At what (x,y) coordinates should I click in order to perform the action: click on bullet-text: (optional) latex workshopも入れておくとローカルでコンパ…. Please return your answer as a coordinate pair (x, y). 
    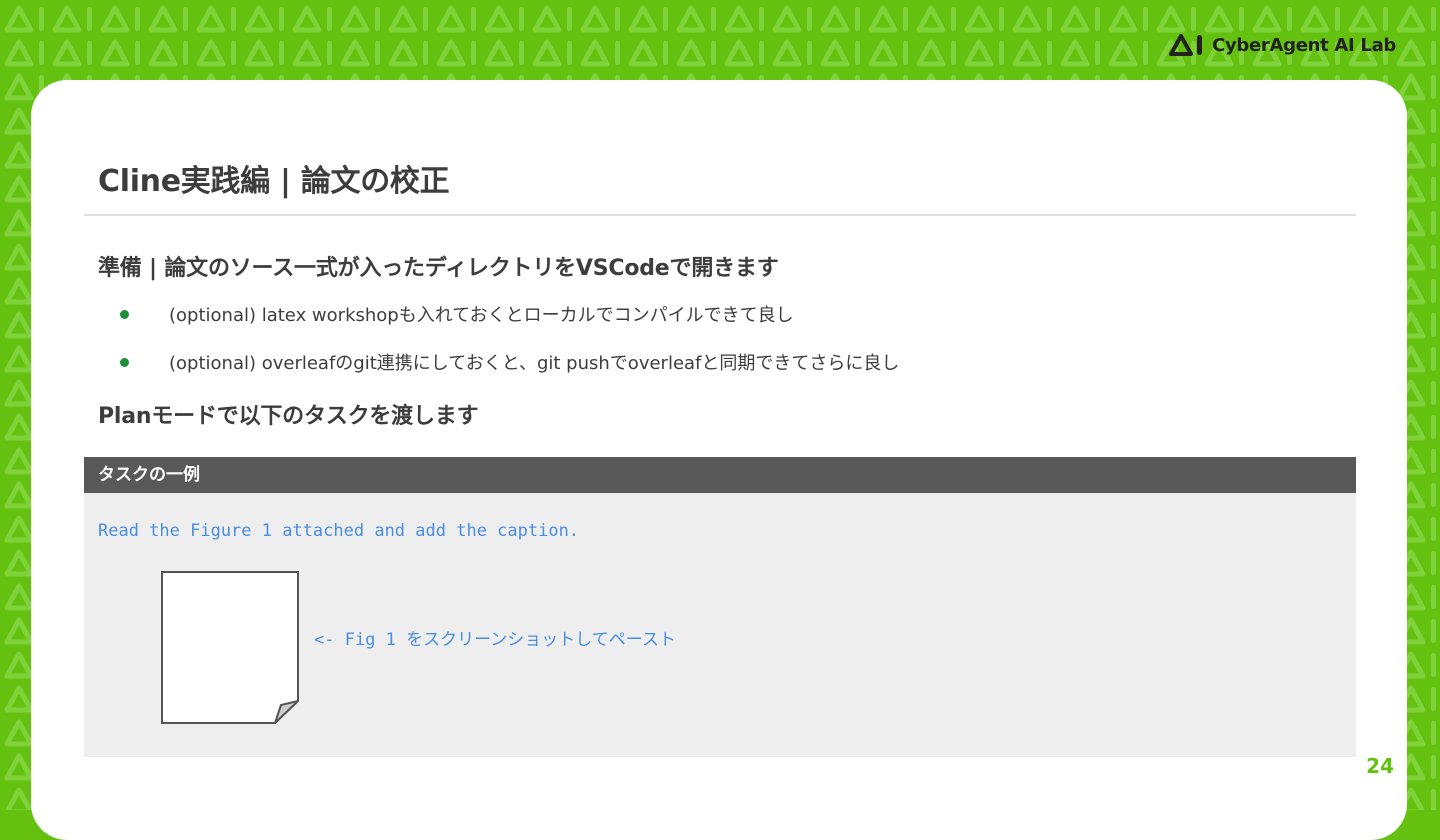
    Looking at the image, I should click on (481, 315).